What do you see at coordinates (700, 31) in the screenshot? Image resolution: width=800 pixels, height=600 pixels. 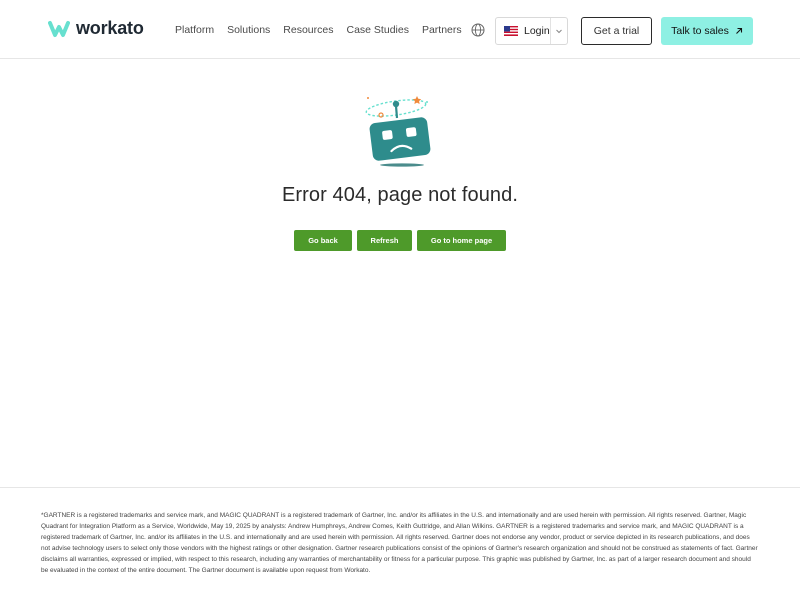 I see `talk-to-sales-label: Talk to sales` at bounding box center [700, 31].